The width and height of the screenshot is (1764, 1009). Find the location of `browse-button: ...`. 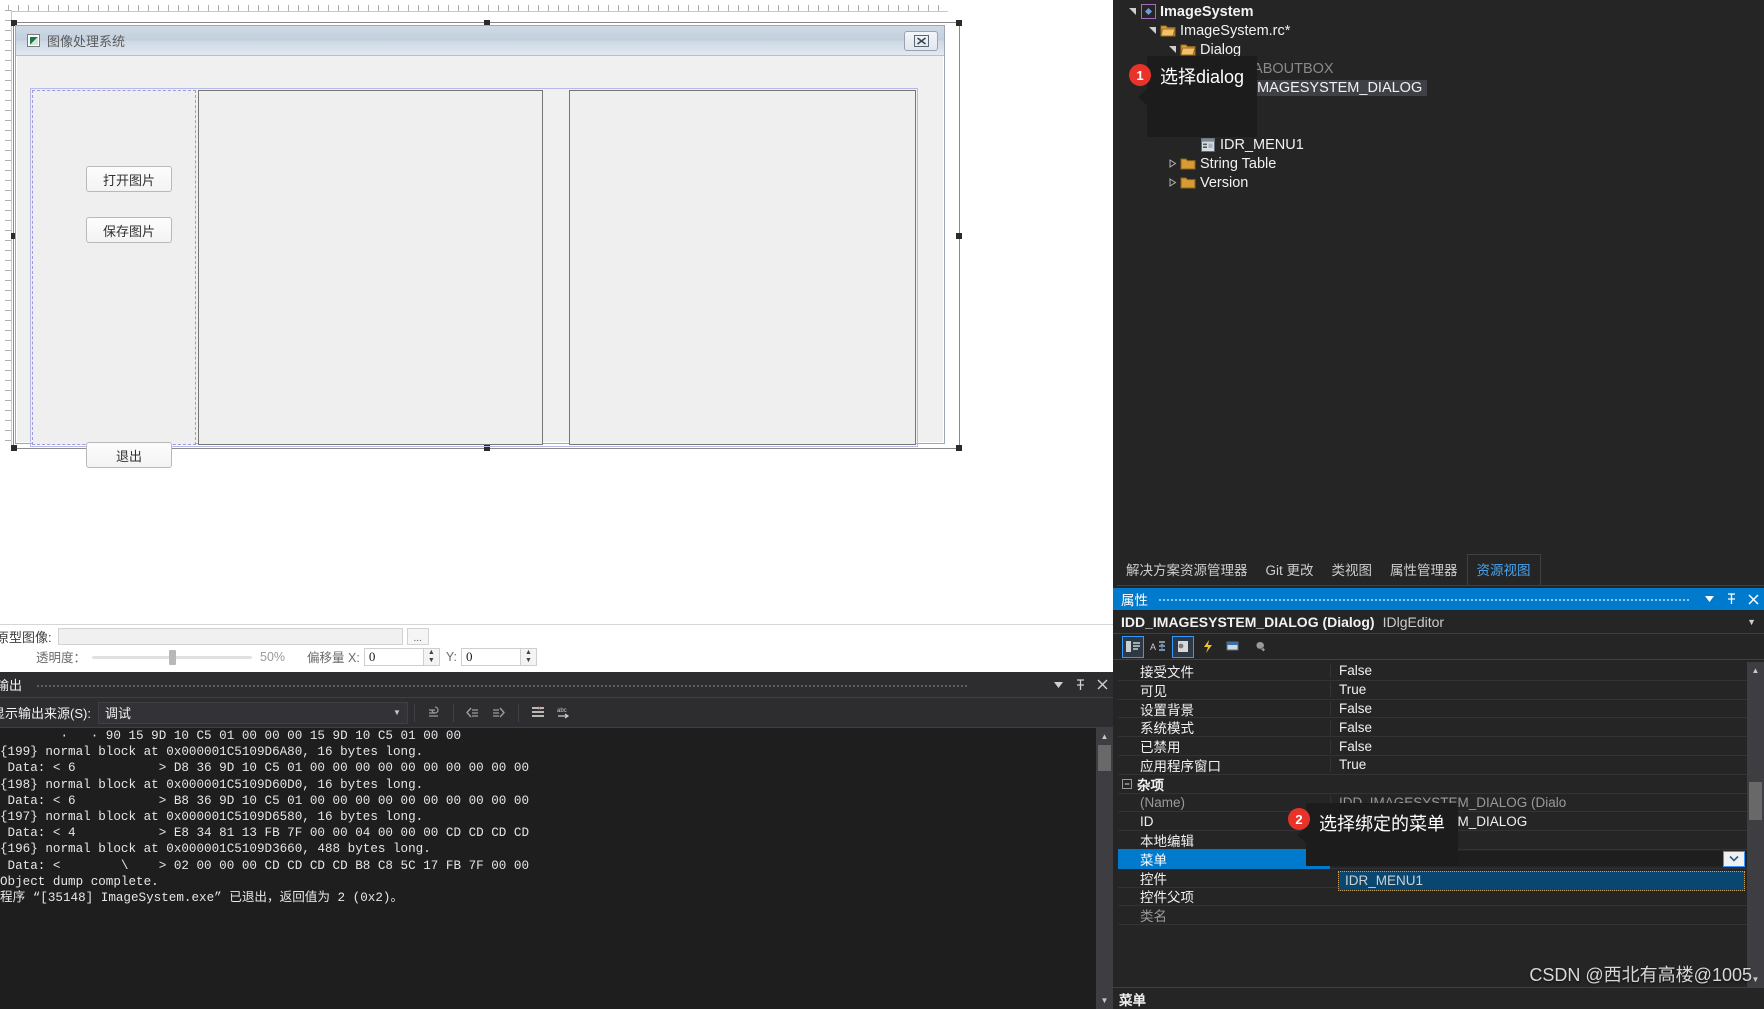

browse-button: ... is located at coordinates (417, 636).